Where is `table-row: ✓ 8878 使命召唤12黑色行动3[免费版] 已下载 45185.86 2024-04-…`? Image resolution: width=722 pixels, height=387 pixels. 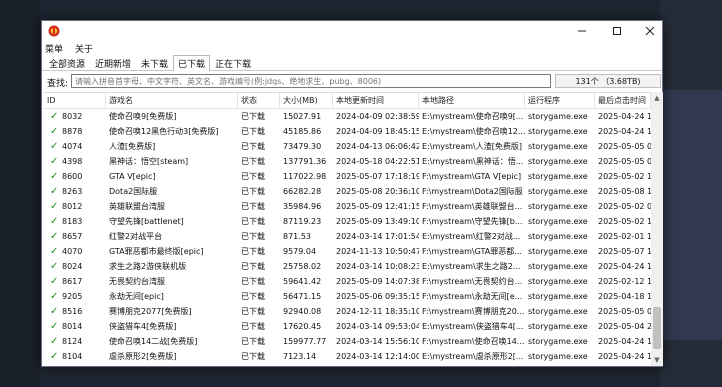
table-row: ✓ 8878 使命召唤12黑色行动3[免费版] 已下载 45185.86 2024-04-… is located at coordinates (347, 131).